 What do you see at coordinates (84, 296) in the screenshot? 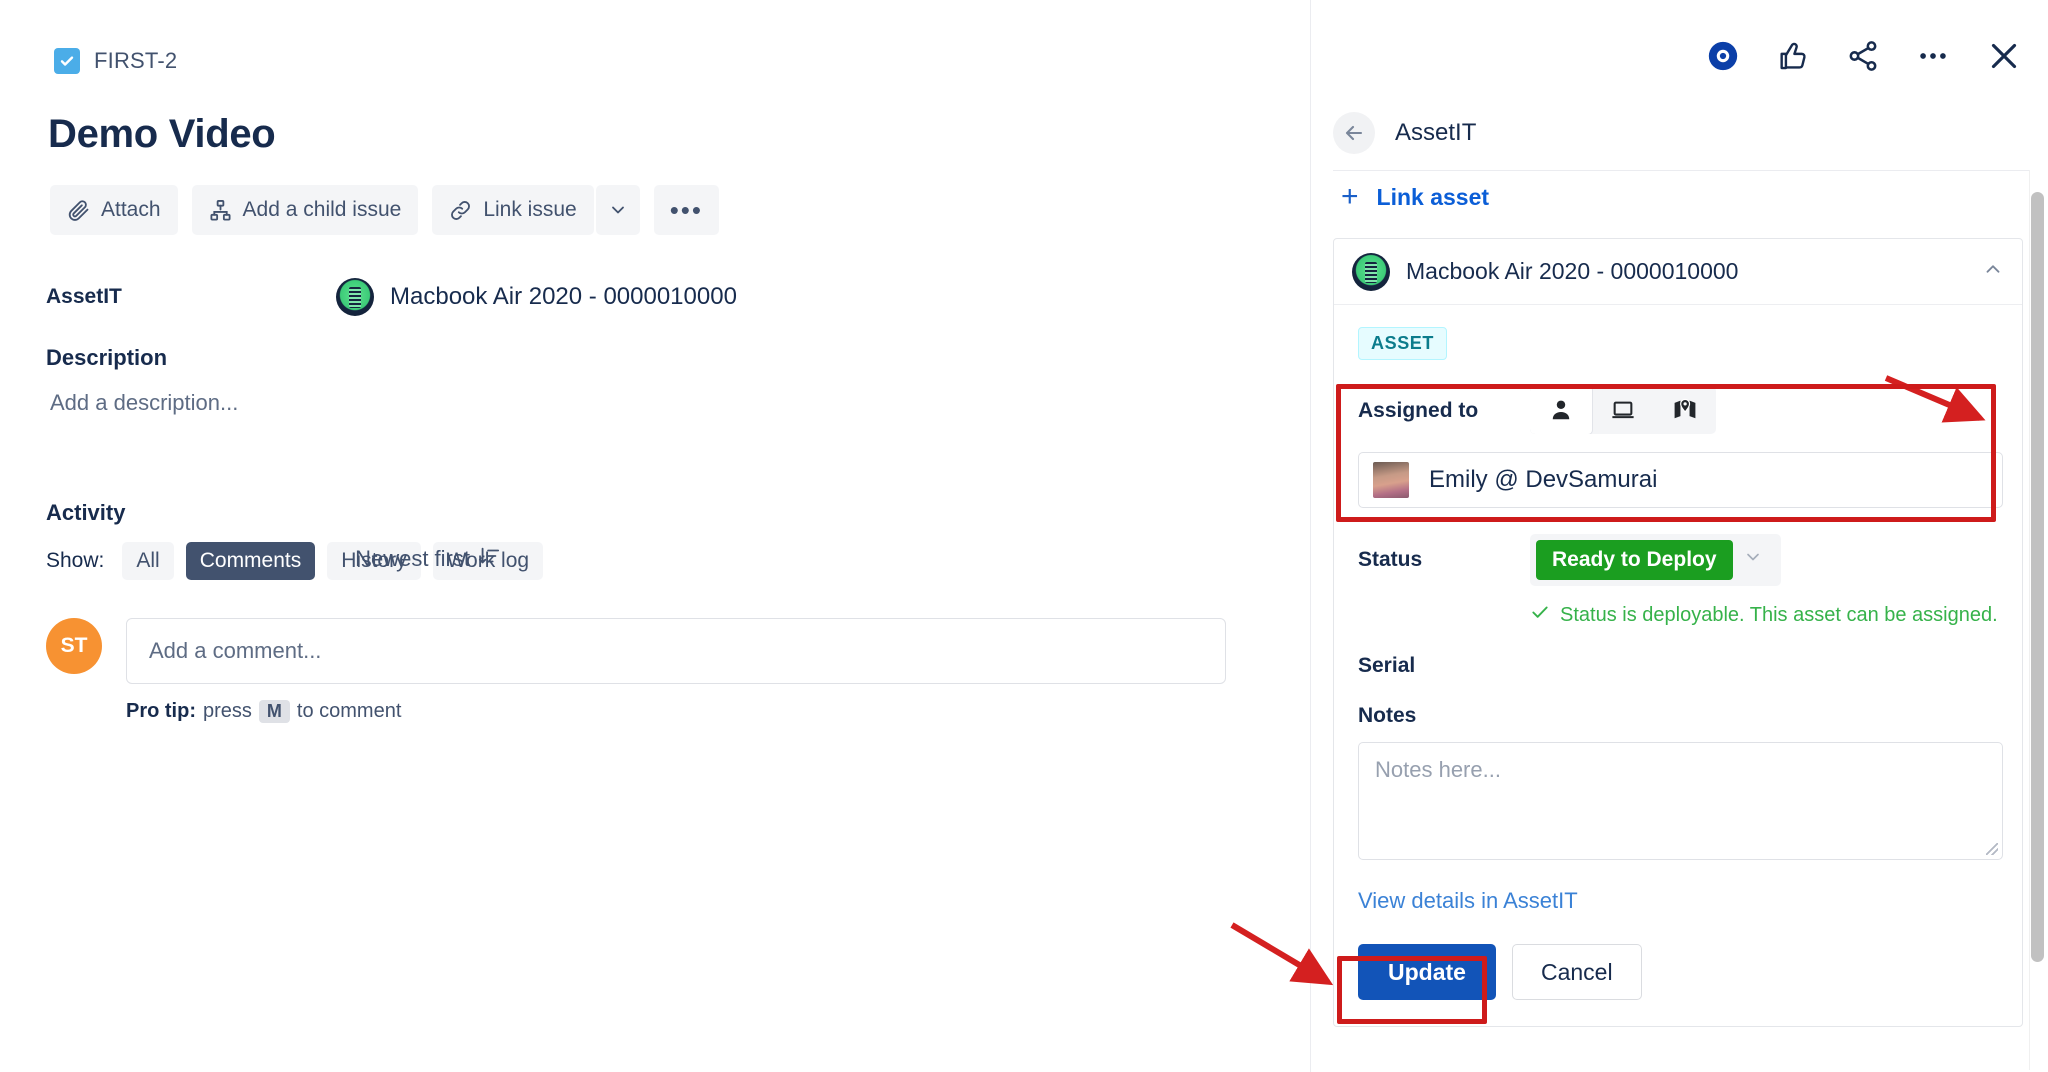
I see `assetit-field-label: AssetIT` at bounding box center [84, 296].